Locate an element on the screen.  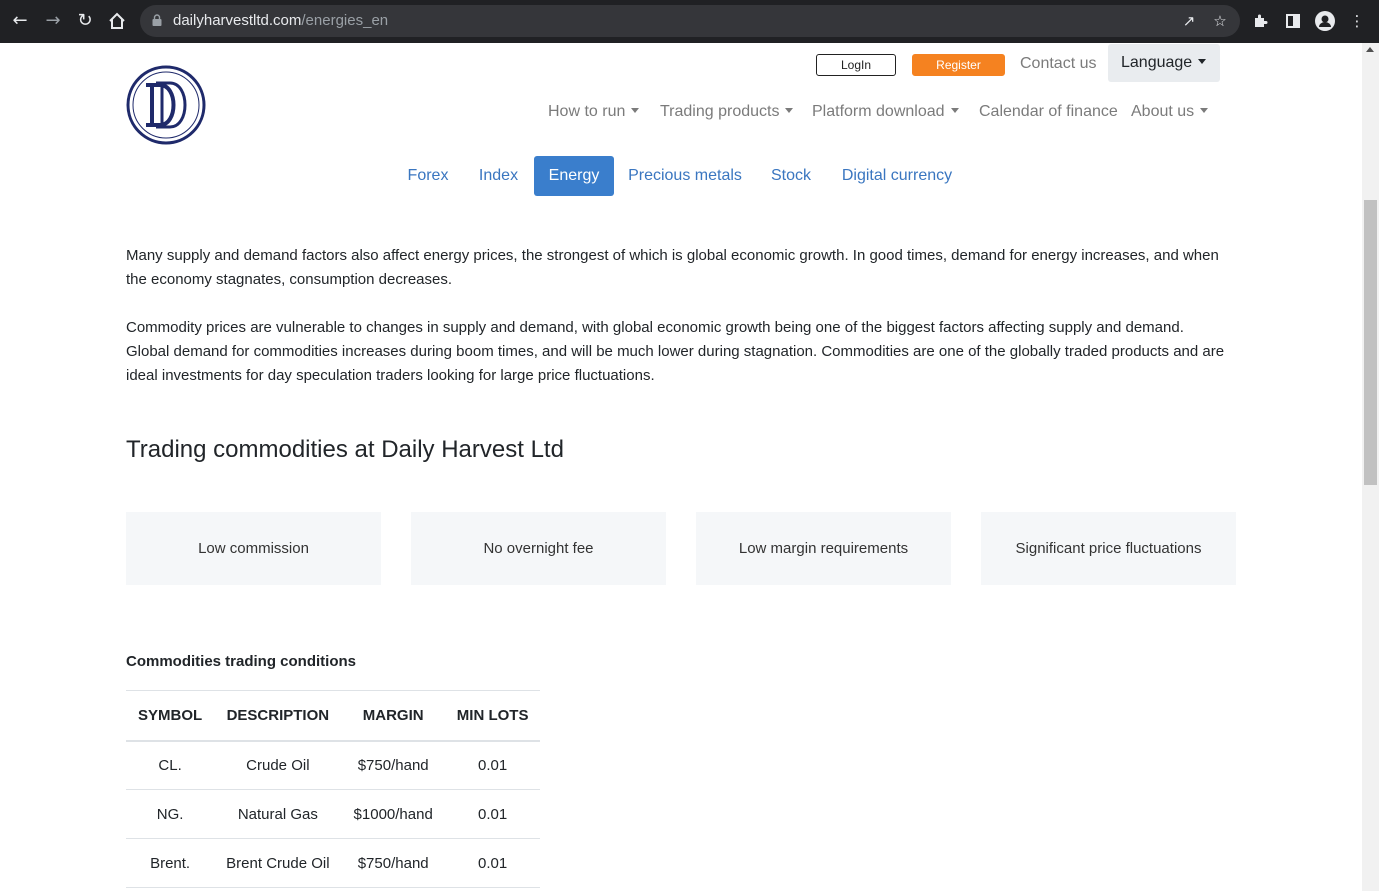
language-label: Language is located at coordinates (1157, 62).